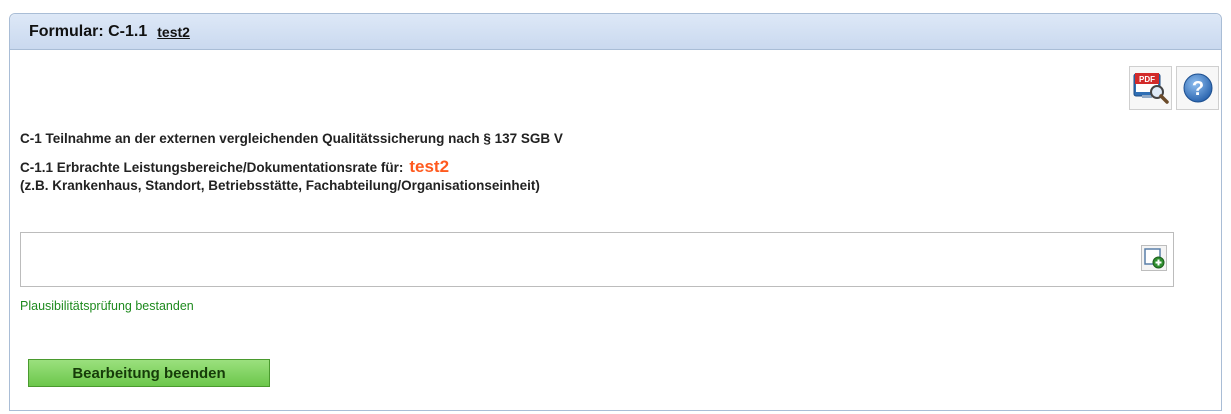 The height and width of the screenshot is (414, 1231). I want to click on pdf-preview-button: PDF, so click(1150, 88).